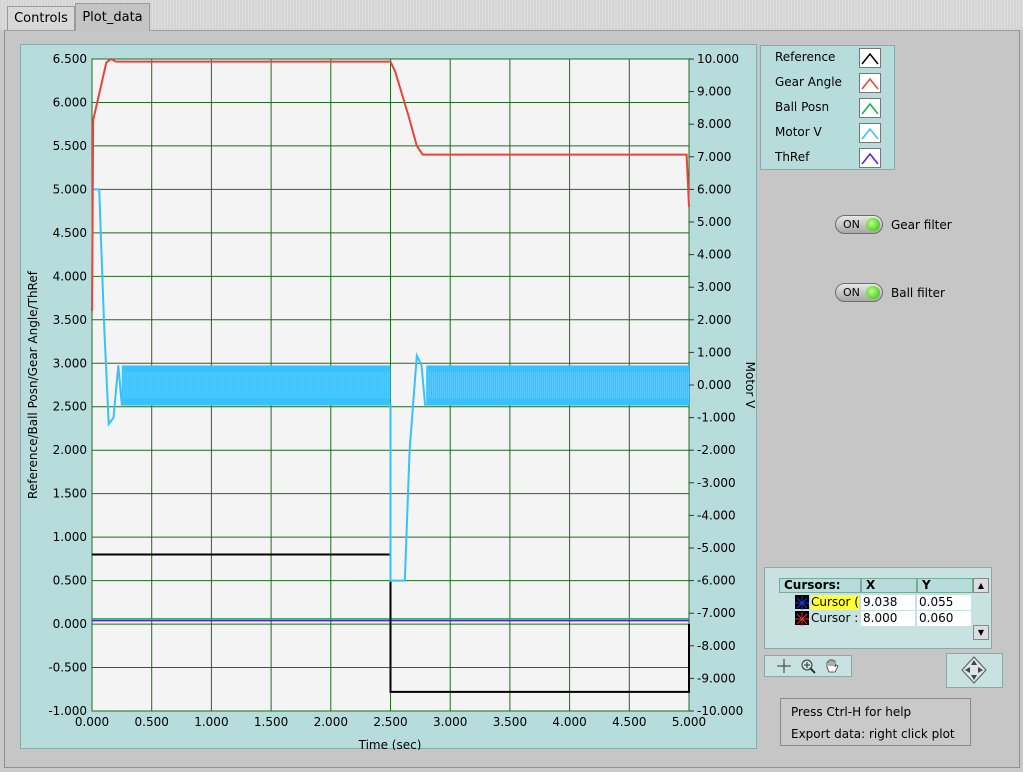 Image resolution: width=1023 pixels, height=772 pixels. What do you see at coordinates (784, 666) in the screenshot?
I see `cursor-tool-icon` at bounding box center [784, 666].